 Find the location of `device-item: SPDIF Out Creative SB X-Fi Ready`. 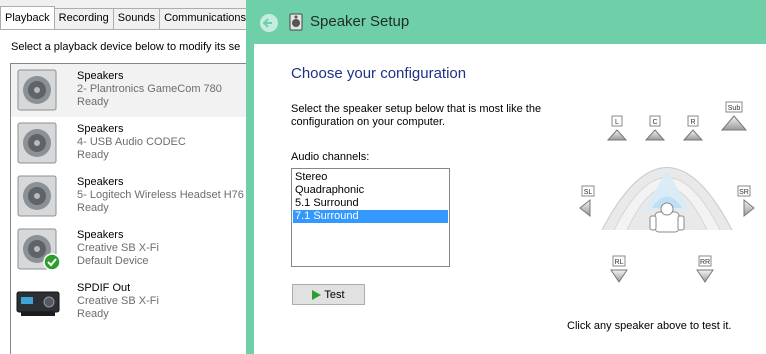

device-item: SPDIF Out Creative SB X-Fi Ready is located at coordinates (130, 302).